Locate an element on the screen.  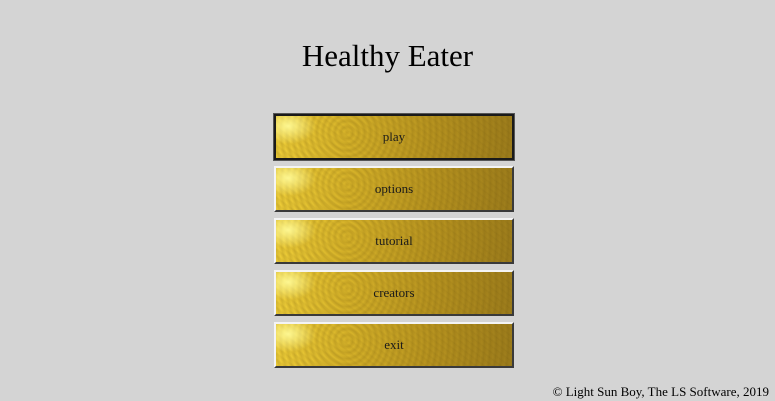
tutorial-button: tutorial is located at coordinates (394, 241).